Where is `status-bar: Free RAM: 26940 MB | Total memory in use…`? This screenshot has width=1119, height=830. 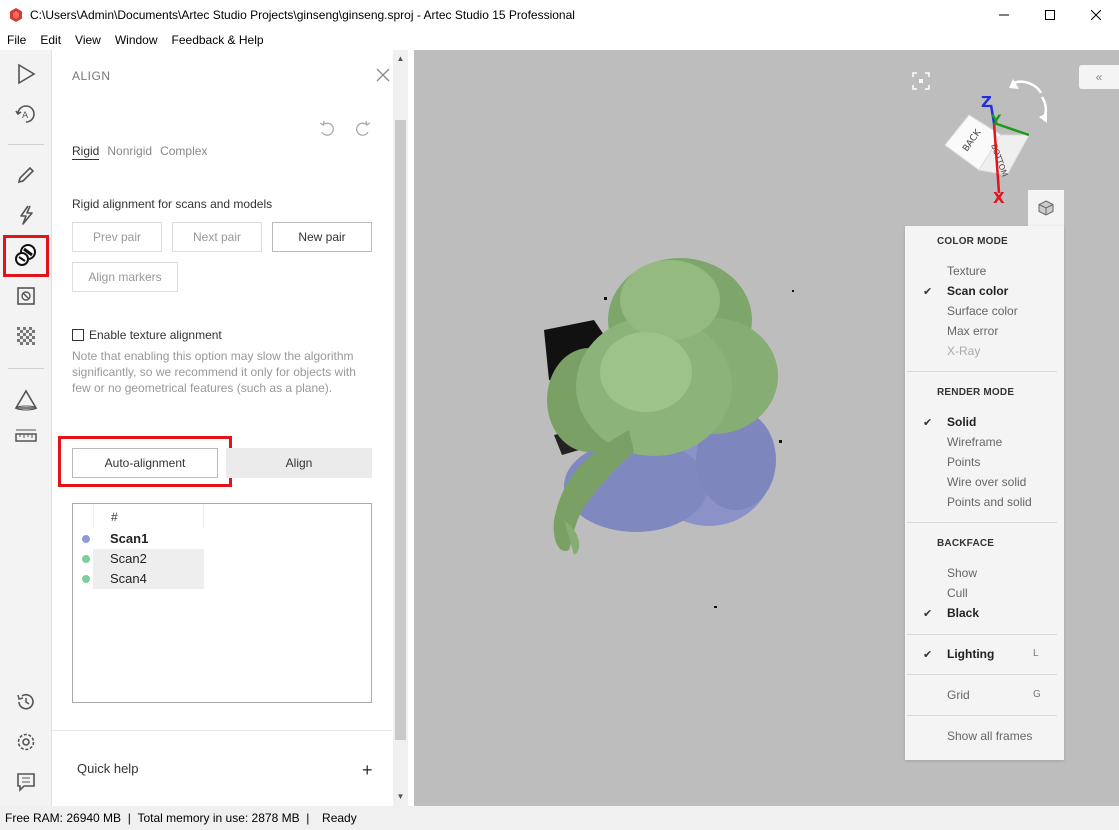
status-bar: Free RAM: 26940 MB | Total memory in use… is located at coordinates (559, 818).